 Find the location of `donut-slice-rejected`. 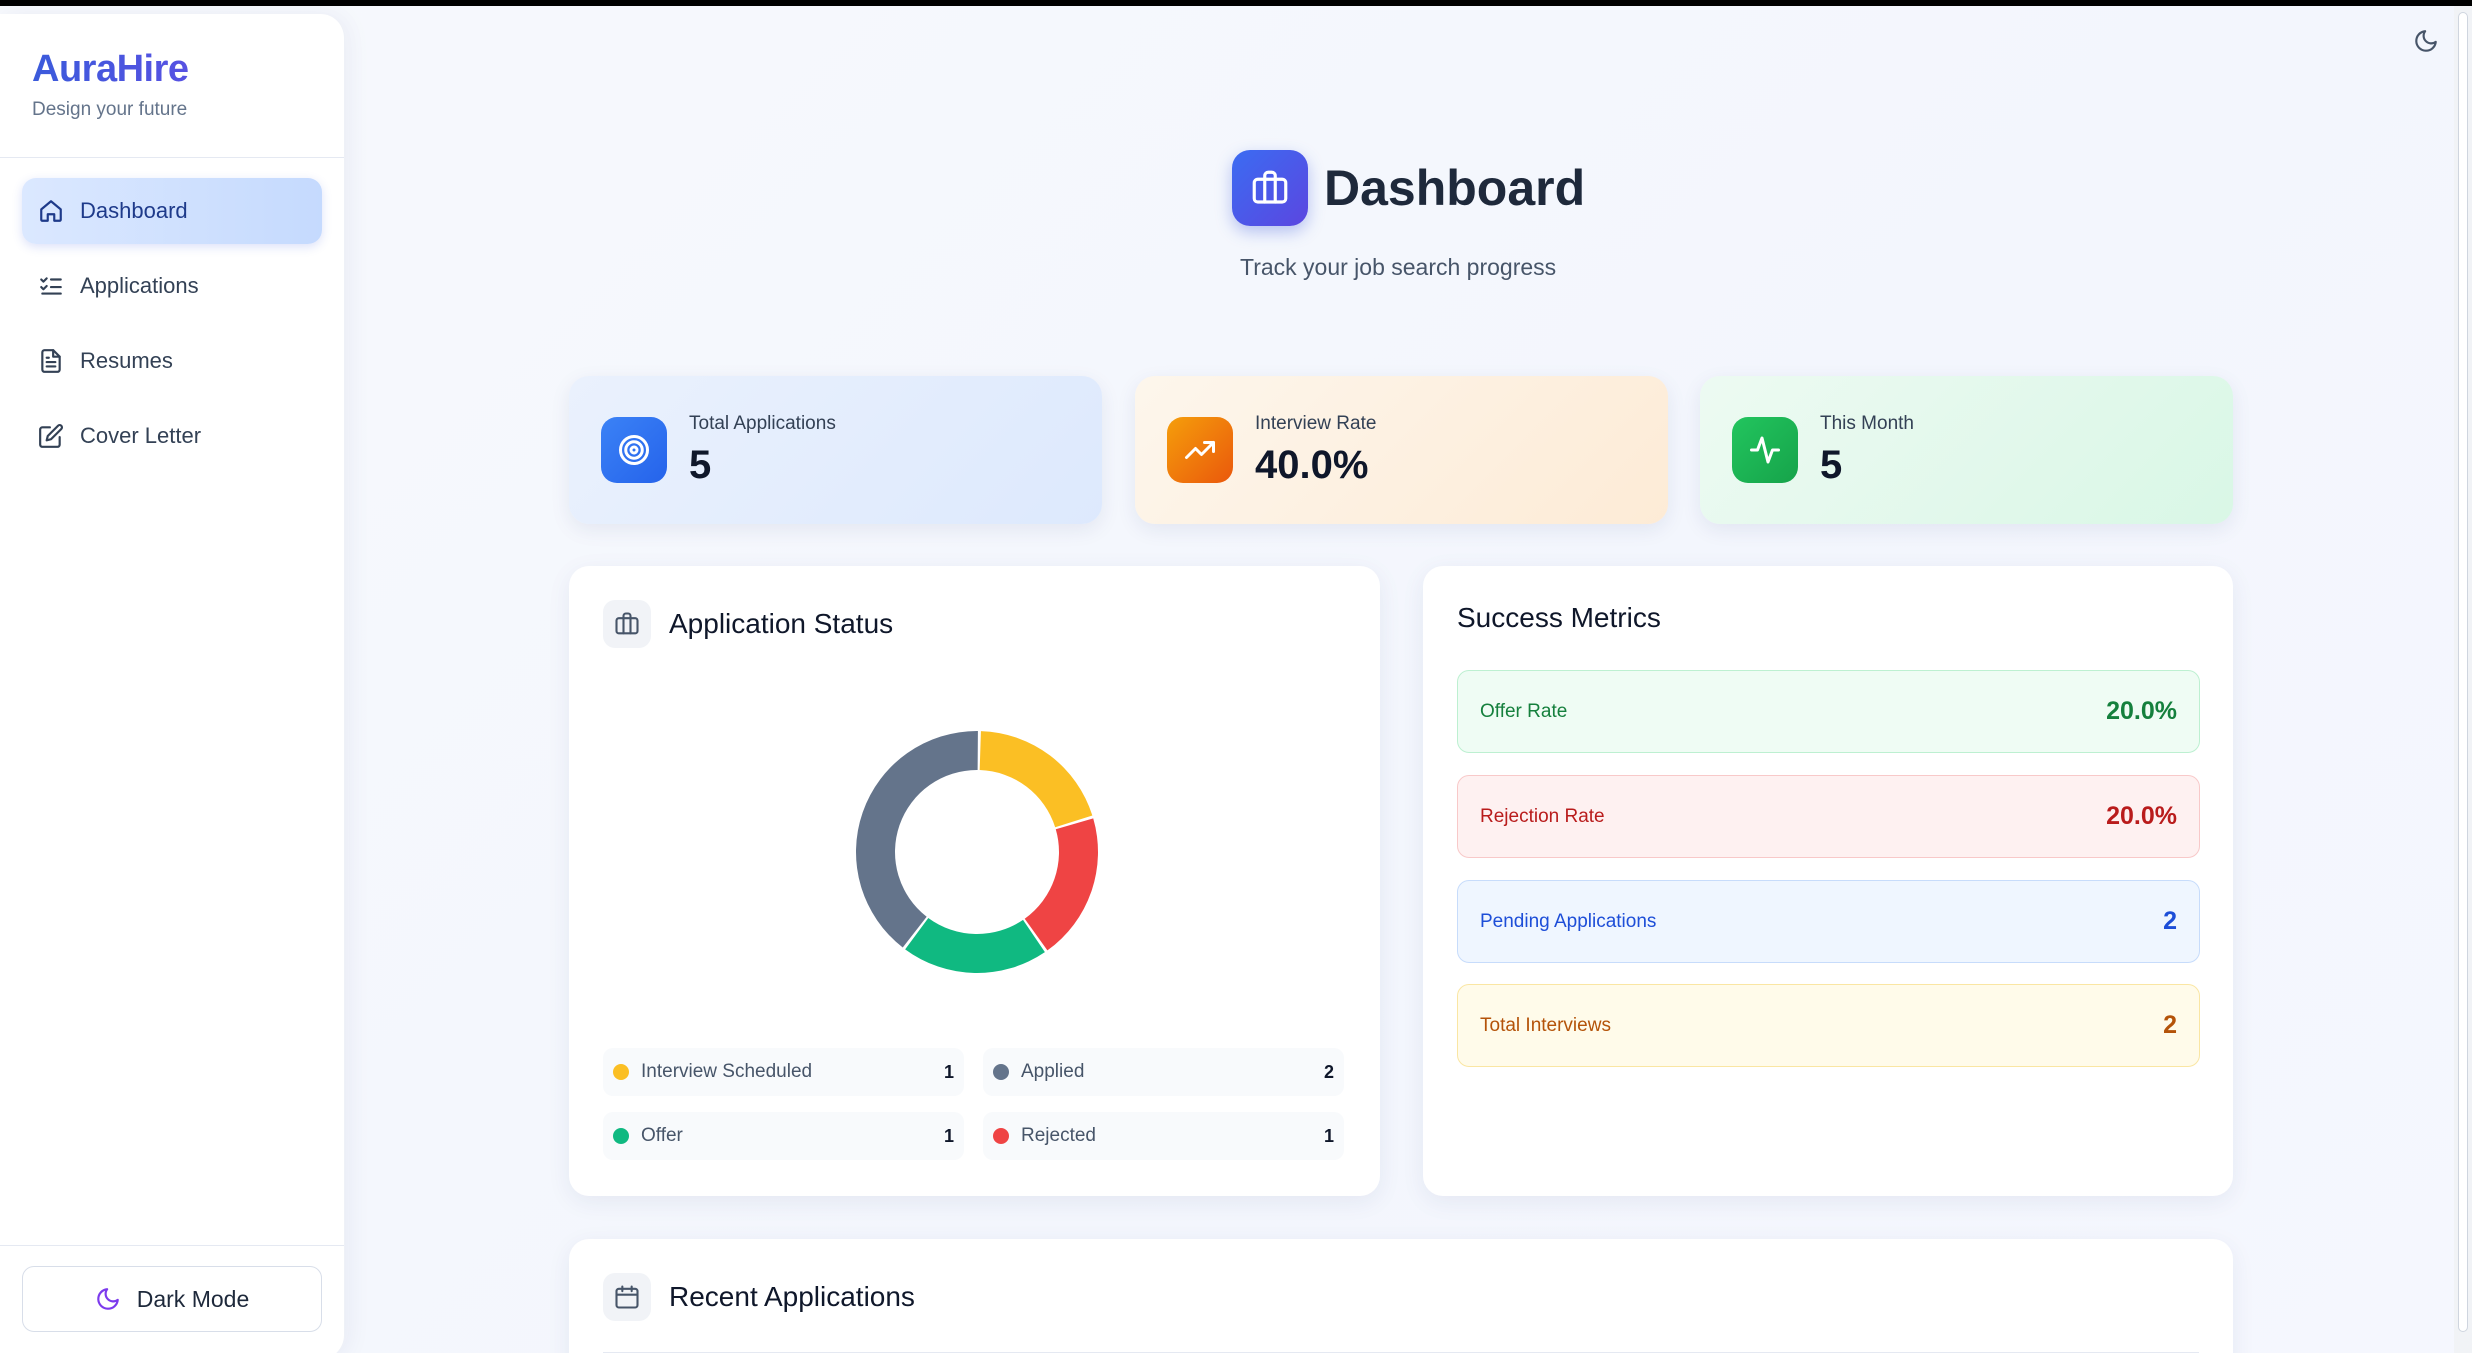

donut-slice-rejected is located at coordinates (1061, 884).